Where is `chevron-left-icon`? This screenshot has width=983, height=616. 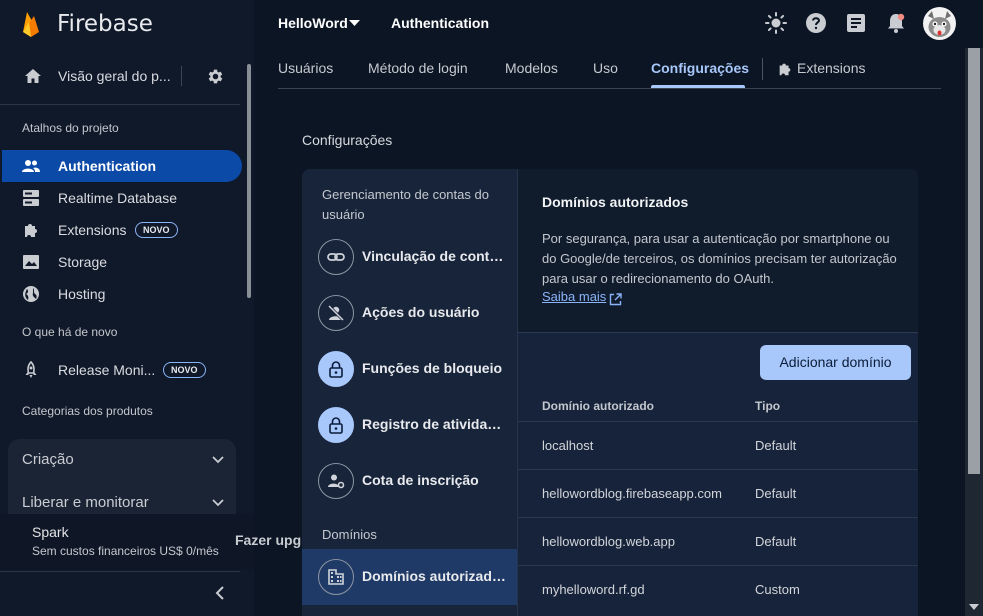 chevron-left-icon is located at coordinates (220, 593).